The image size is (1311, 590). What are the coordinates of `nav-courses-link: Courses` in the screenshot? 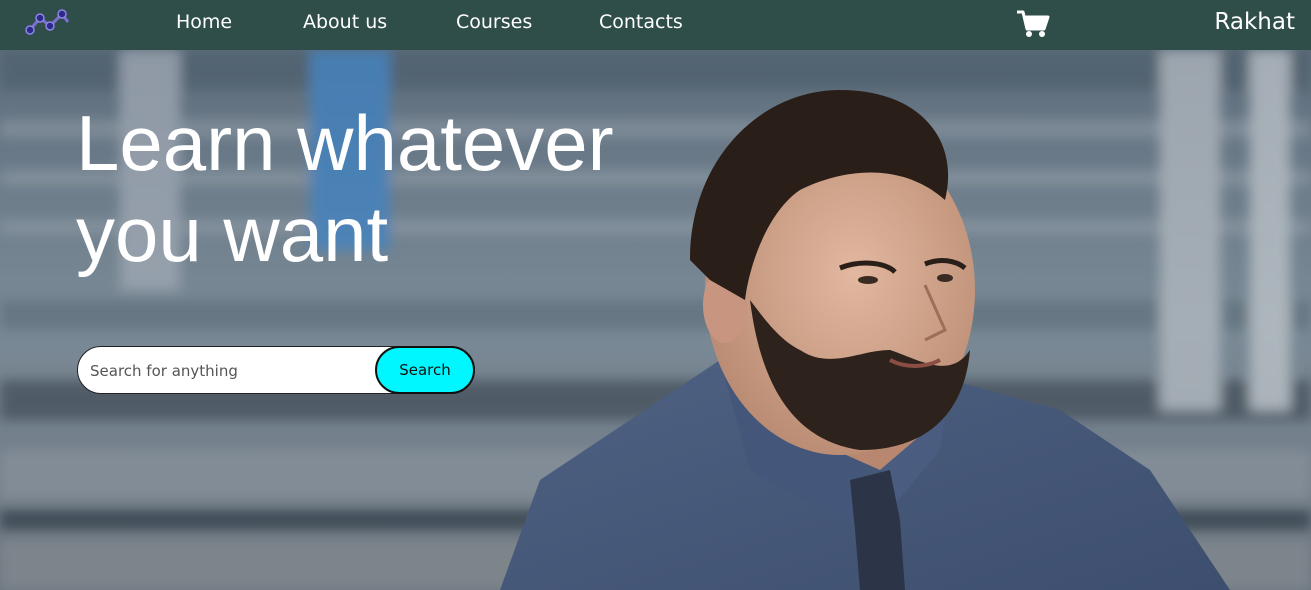 It's located at (494, 22).